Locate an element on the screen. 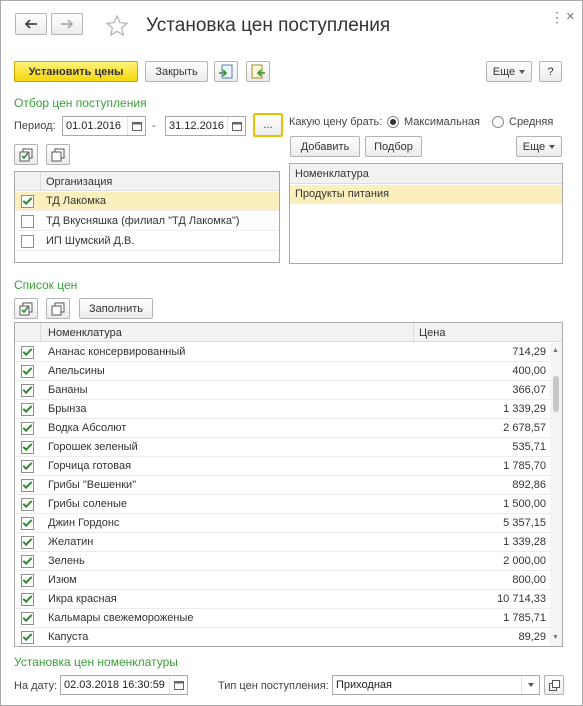 The height and width of the screenshot is (706, 583). table-row: ТД Лакомка is located at coordinates (147, 201).